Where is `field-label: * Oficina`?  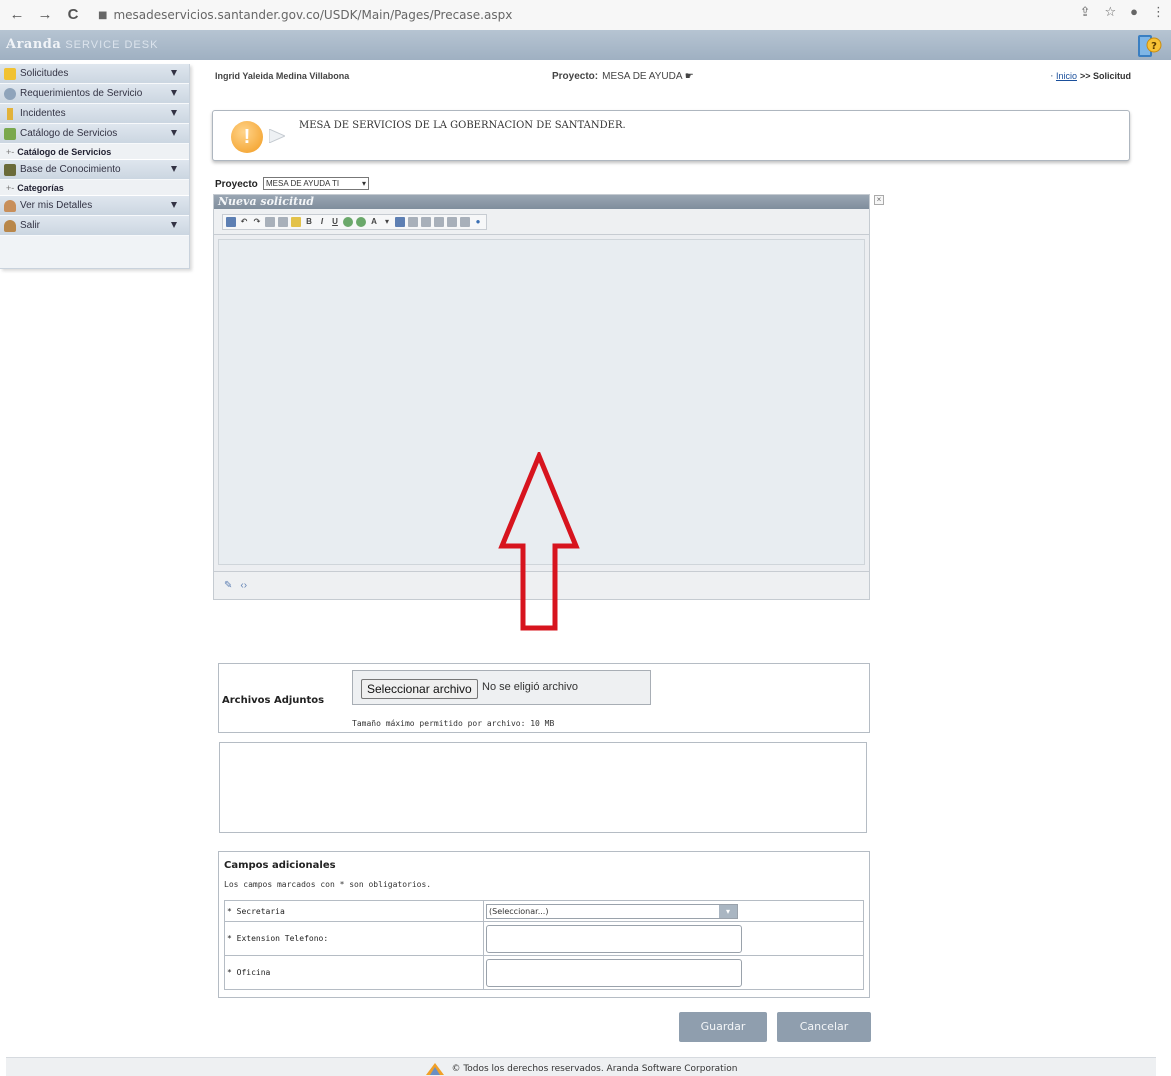
field-label: * Oficina is located at coordinates (354, 972).